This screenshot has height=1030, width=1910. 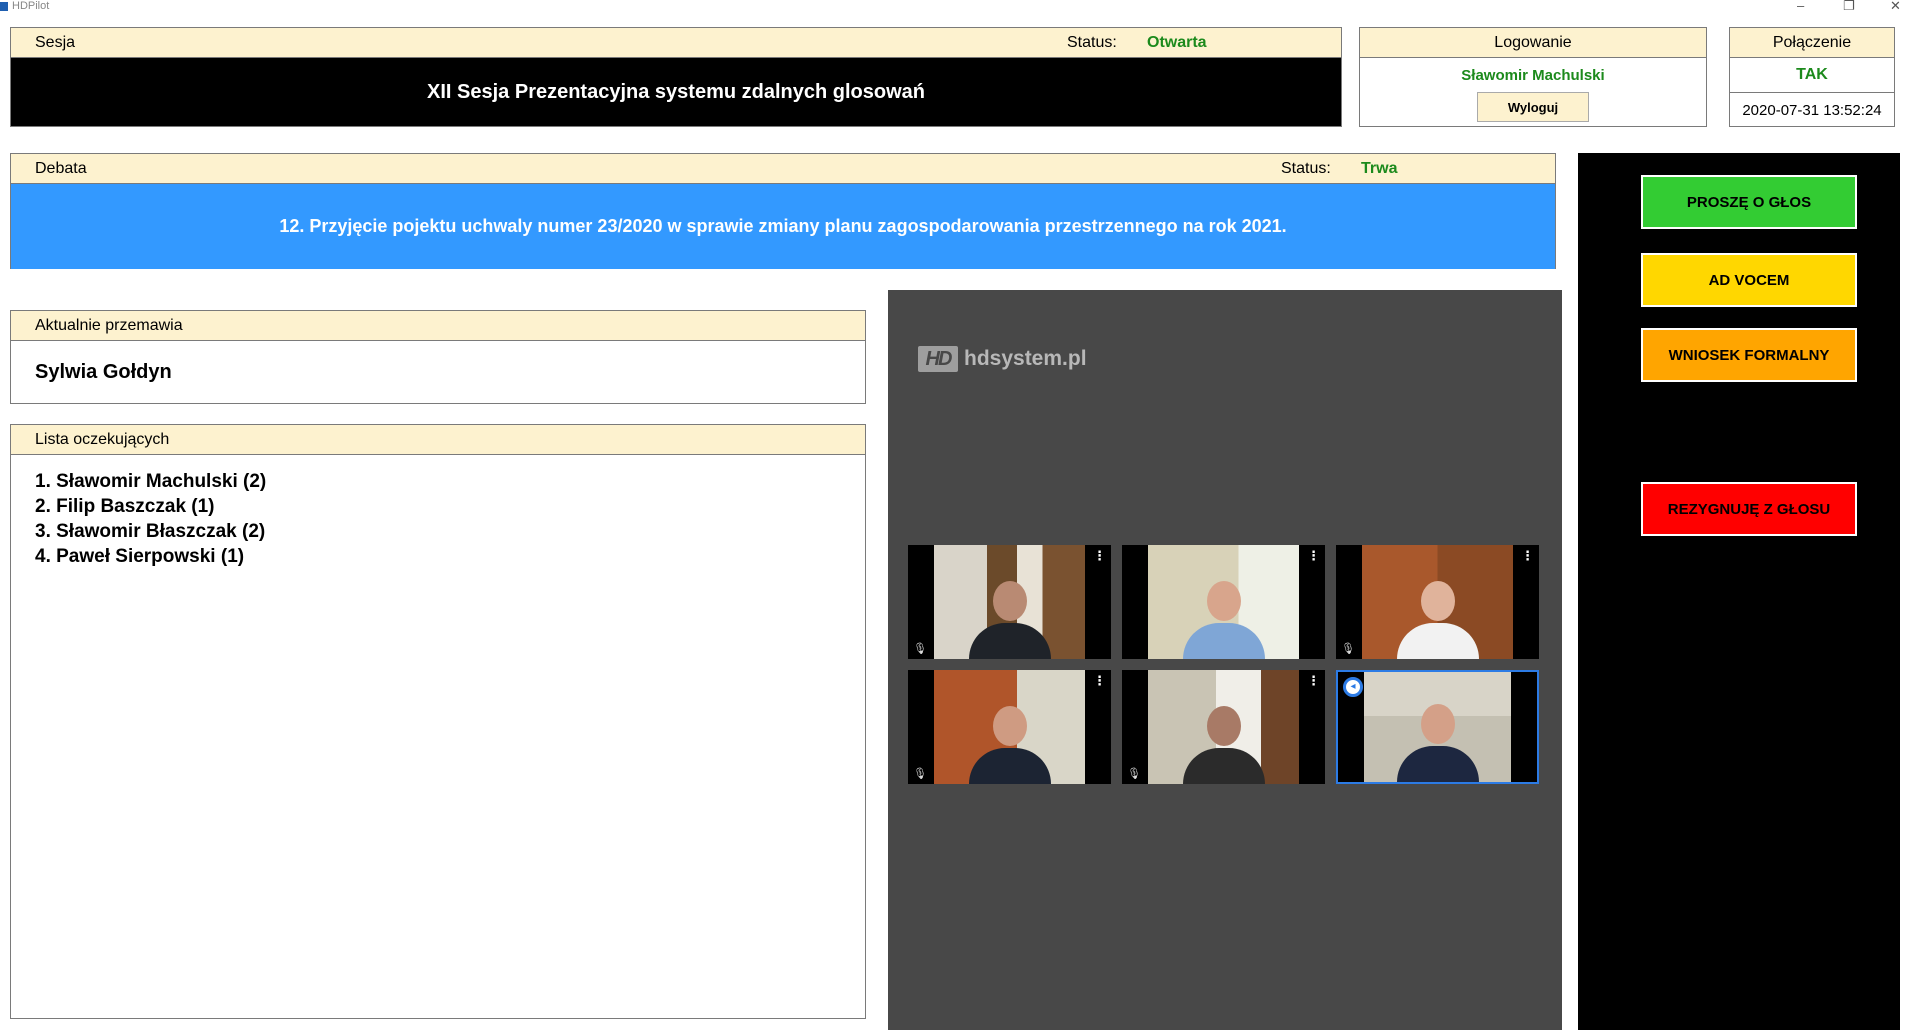 I want to click on connection-header: Połączenie, so click(x=1812, y=43).